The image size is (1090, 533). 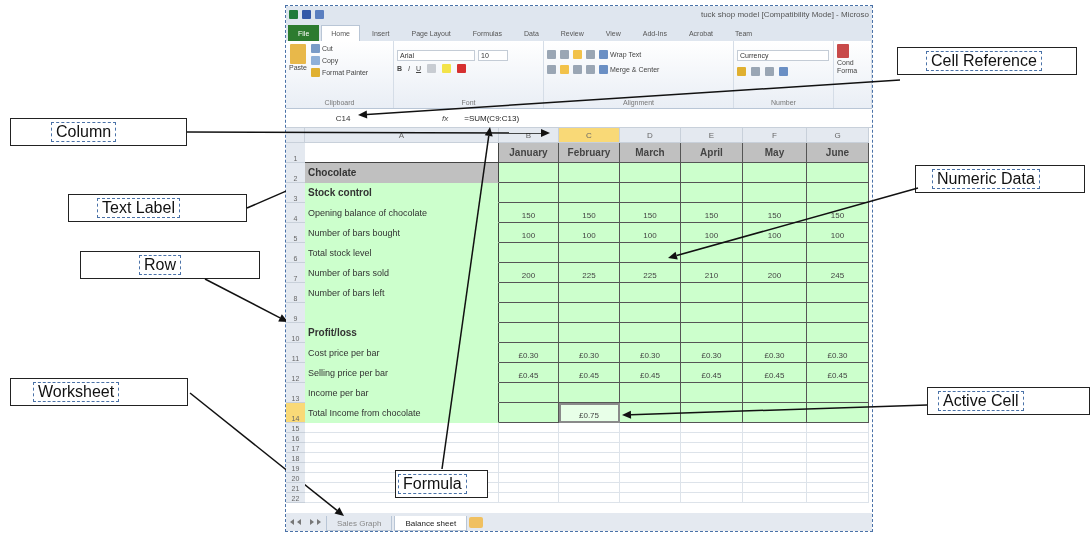 I want to click on row-label: Stock control, so click(x=402, y=193).